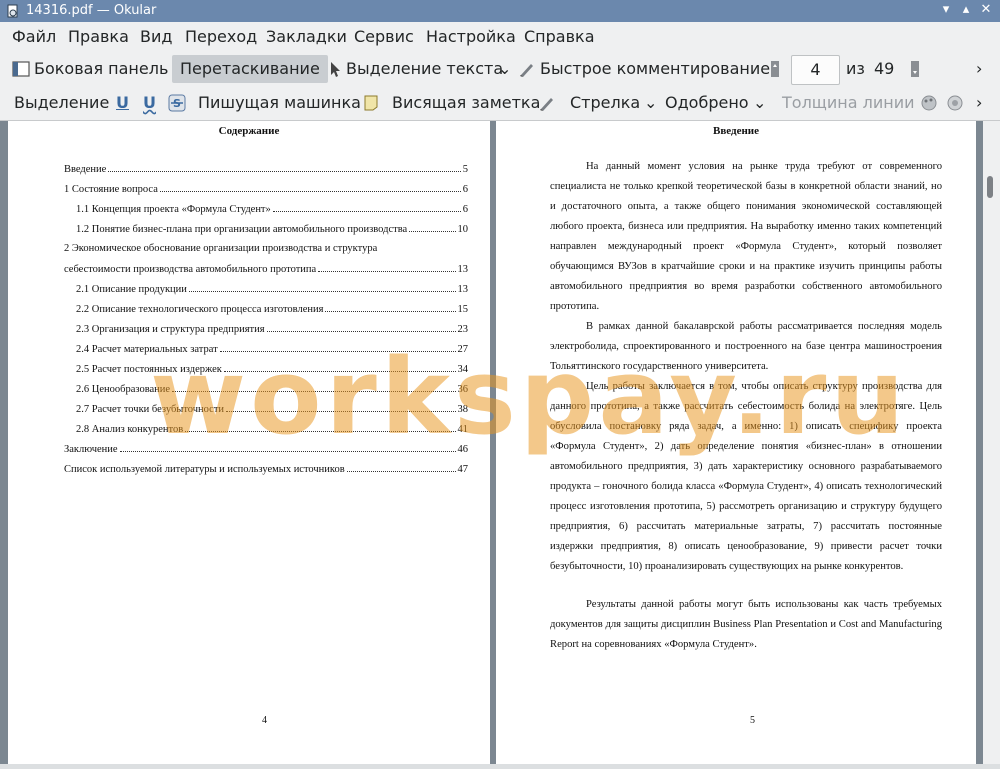  What do you see at coordinates (279, 103) in the screenshot?
I see `typewriter-button: Пишущая машинка` at bounding box center [279, 103].